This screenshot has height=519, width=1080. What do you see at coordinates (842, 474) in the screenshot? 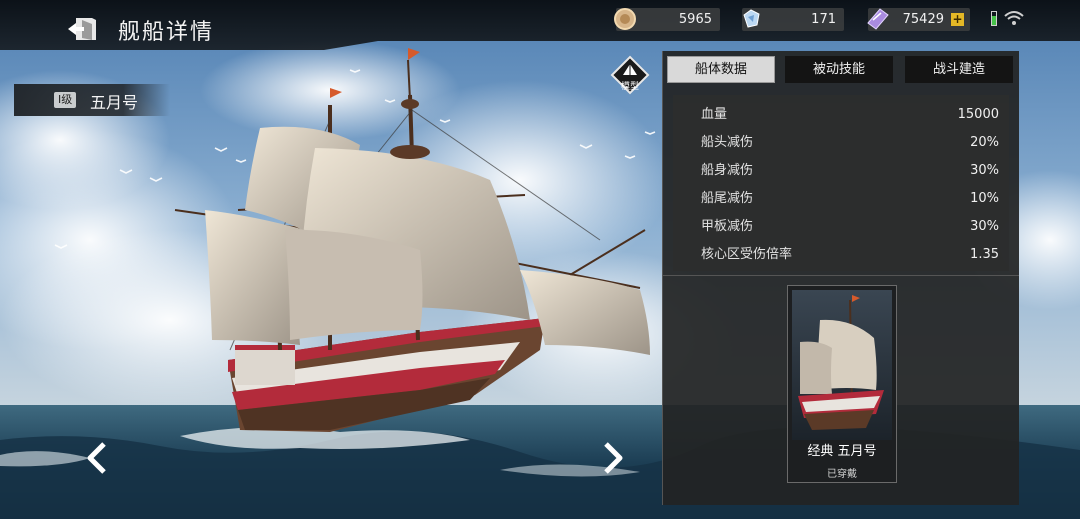
I see `skin-equipped-status: 已穿戴` at bounding box center [842, 474].